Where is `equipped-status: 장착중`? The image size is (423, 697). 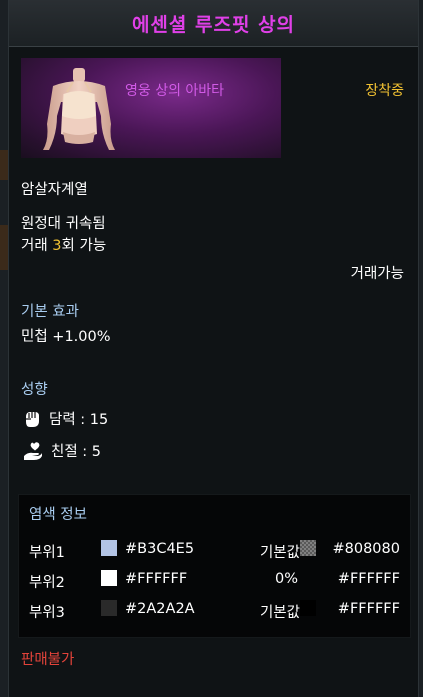
equipped-status: 장착중 is located at coordinates (384, 91).